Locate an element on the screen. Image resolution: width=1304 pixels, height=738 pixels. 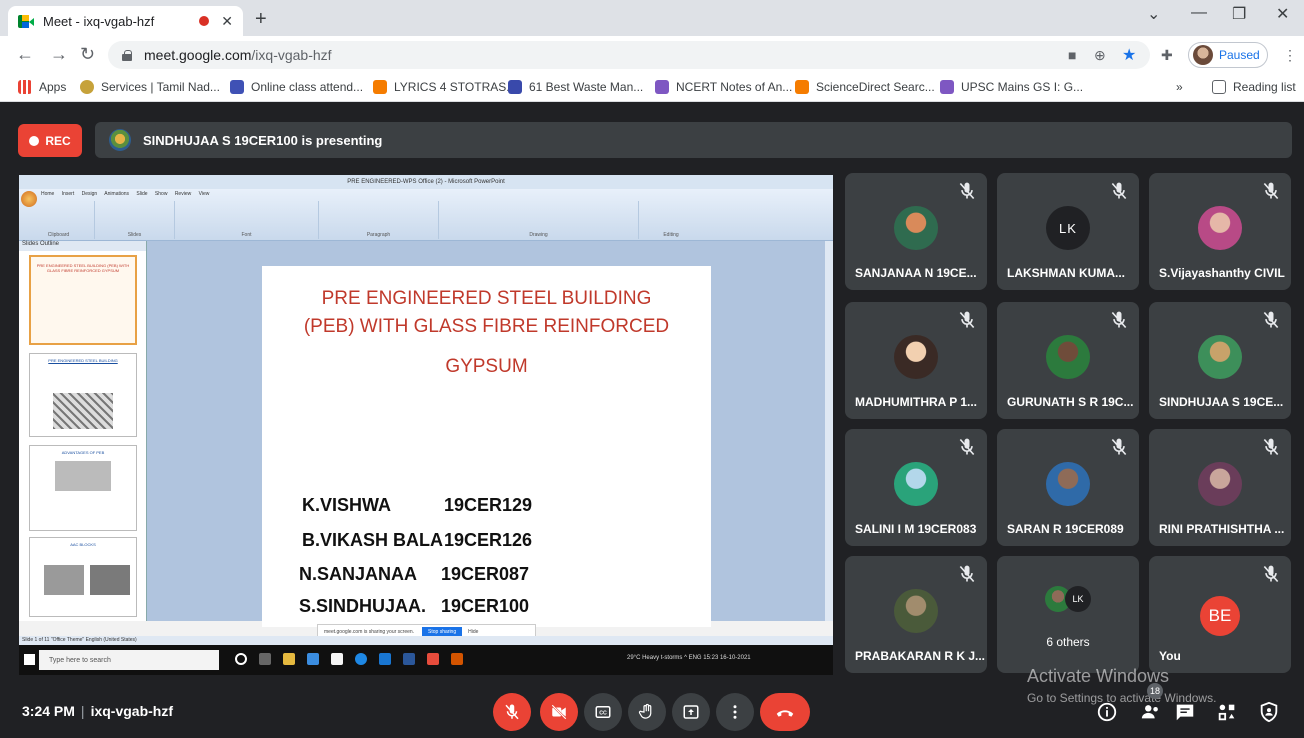
participant-tile: SALINI I M 19CER083 is located at coordinates (916, 487).